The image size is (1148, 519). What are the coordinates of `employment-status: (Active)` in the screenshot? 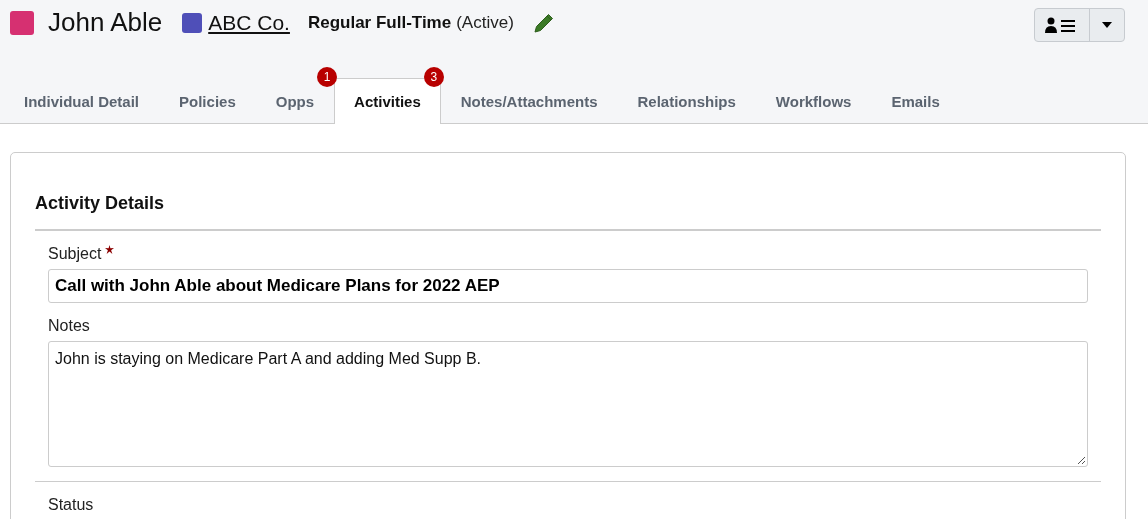 It's located at (485, 22).